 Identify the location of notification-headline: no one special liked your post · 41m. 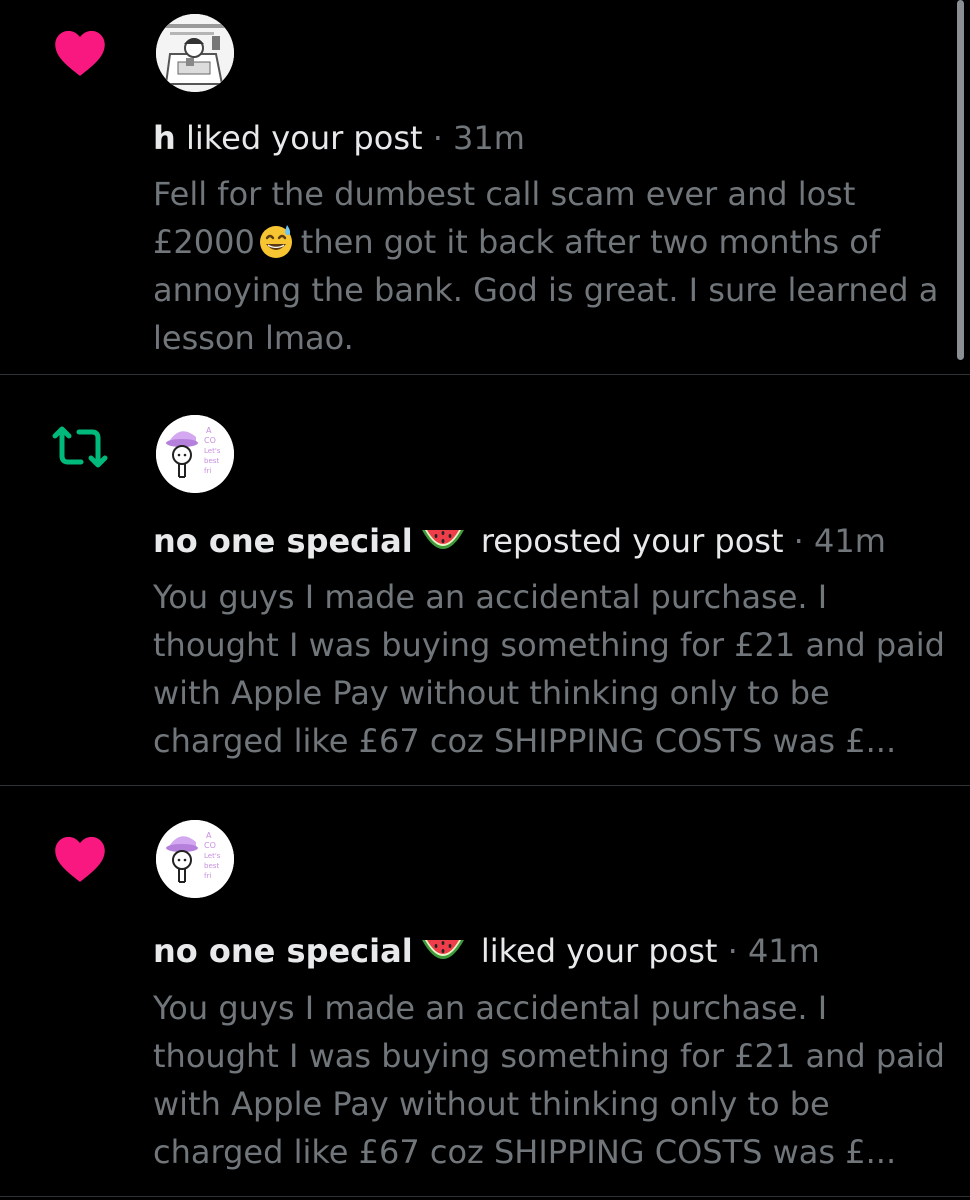
(486, 951).